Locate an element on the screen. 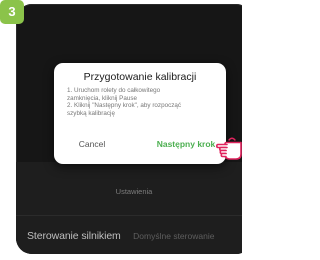 The height and width of the screenshot is (260, 320). sheet-divider is located at coordinates (129, 215).